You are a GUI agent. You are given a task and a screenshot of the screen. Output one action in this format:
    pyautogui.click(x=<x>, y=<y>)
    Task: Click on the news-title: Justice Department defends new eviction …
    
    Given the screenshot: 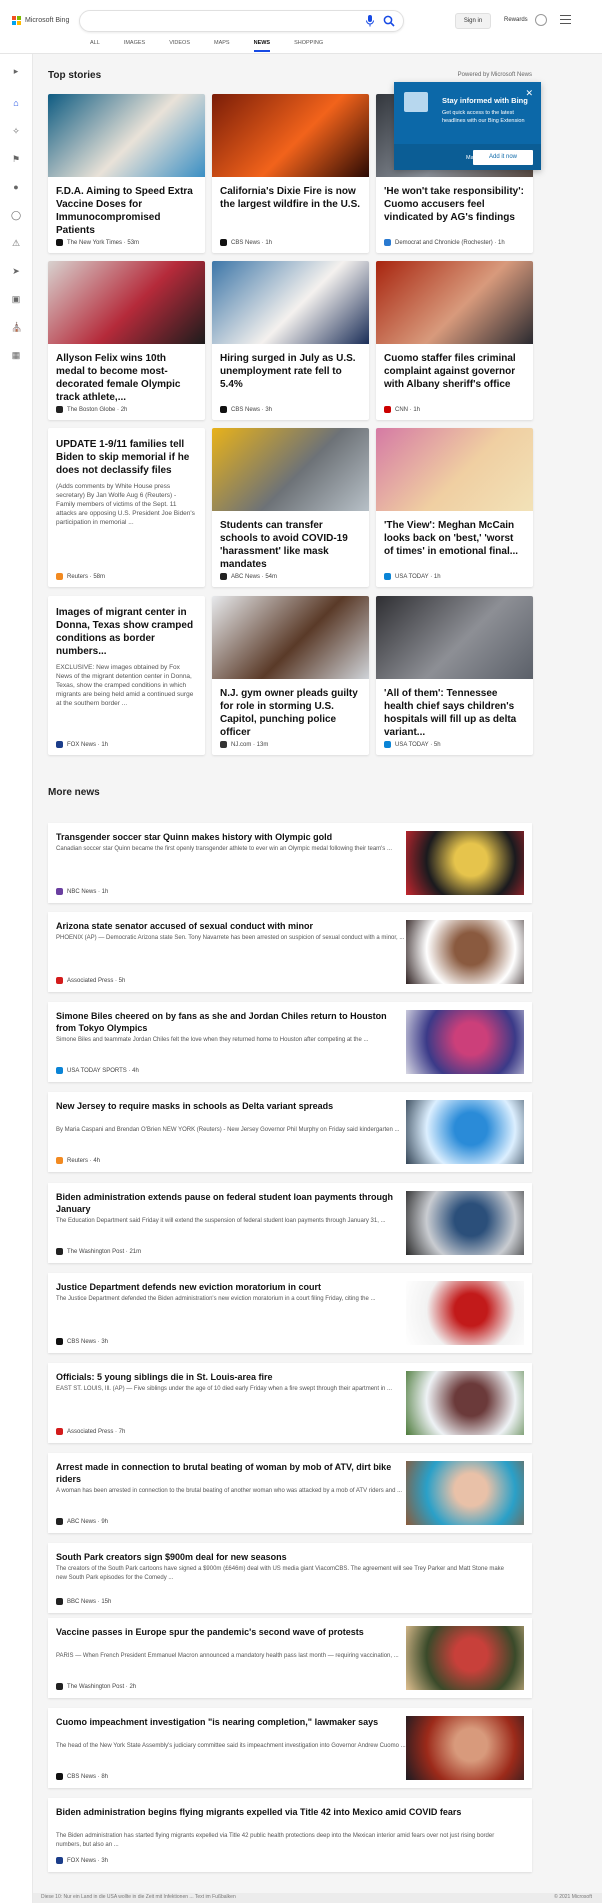 What is the action you would take?
    pyautogui.click(x=231, y=1287)
    